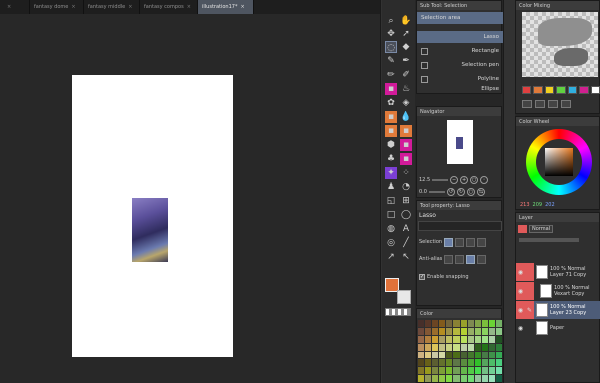 The image size is (600, 383). I want to click on saturation-value-square, so click(559, 162).